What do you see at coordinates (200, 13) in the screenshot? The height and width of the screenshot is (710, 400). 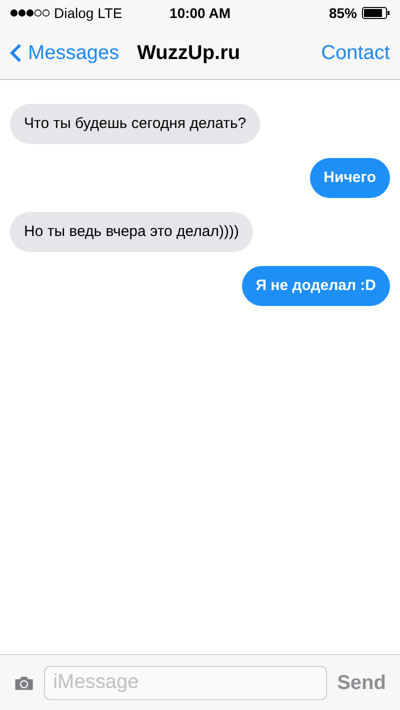 I see `clock-time: 10:00 AM` at bounding box center [200, 13].